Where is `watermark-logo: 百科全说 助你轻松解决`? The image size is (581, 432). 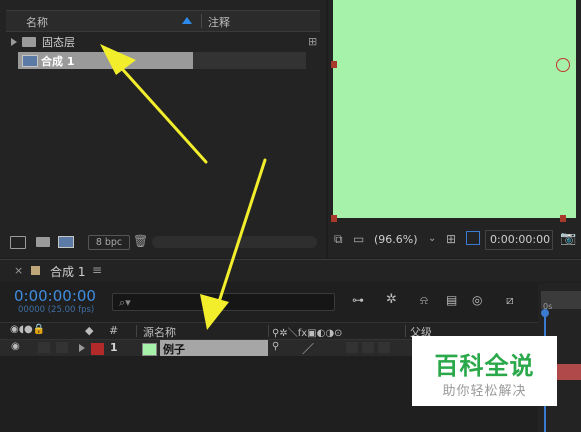
watermark-logo: 百科全说 助你轻松解决 is located at coordinates (484, 371).